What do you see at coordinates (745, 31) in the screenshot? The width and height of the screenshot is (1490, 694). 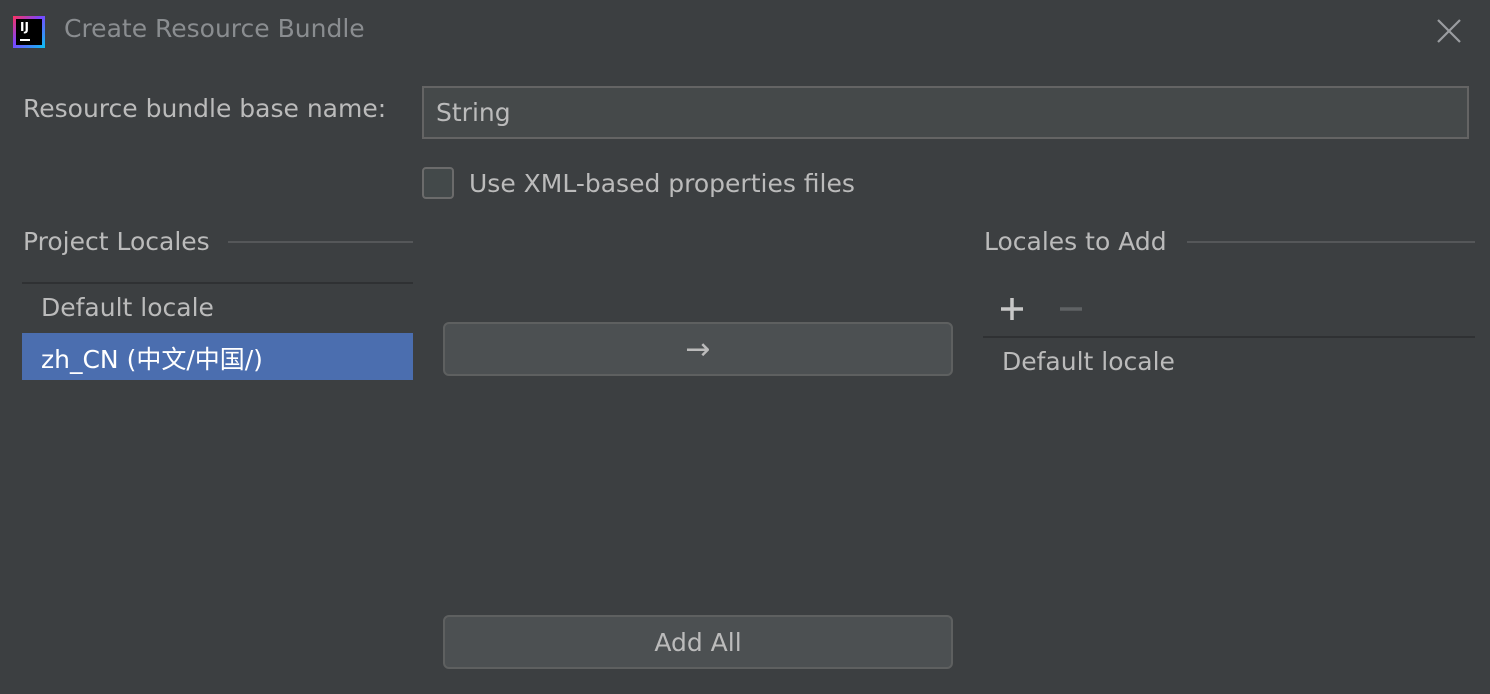 I see `title-bar: IJ Create Resource Bundle` at bounding box center [745, 31].